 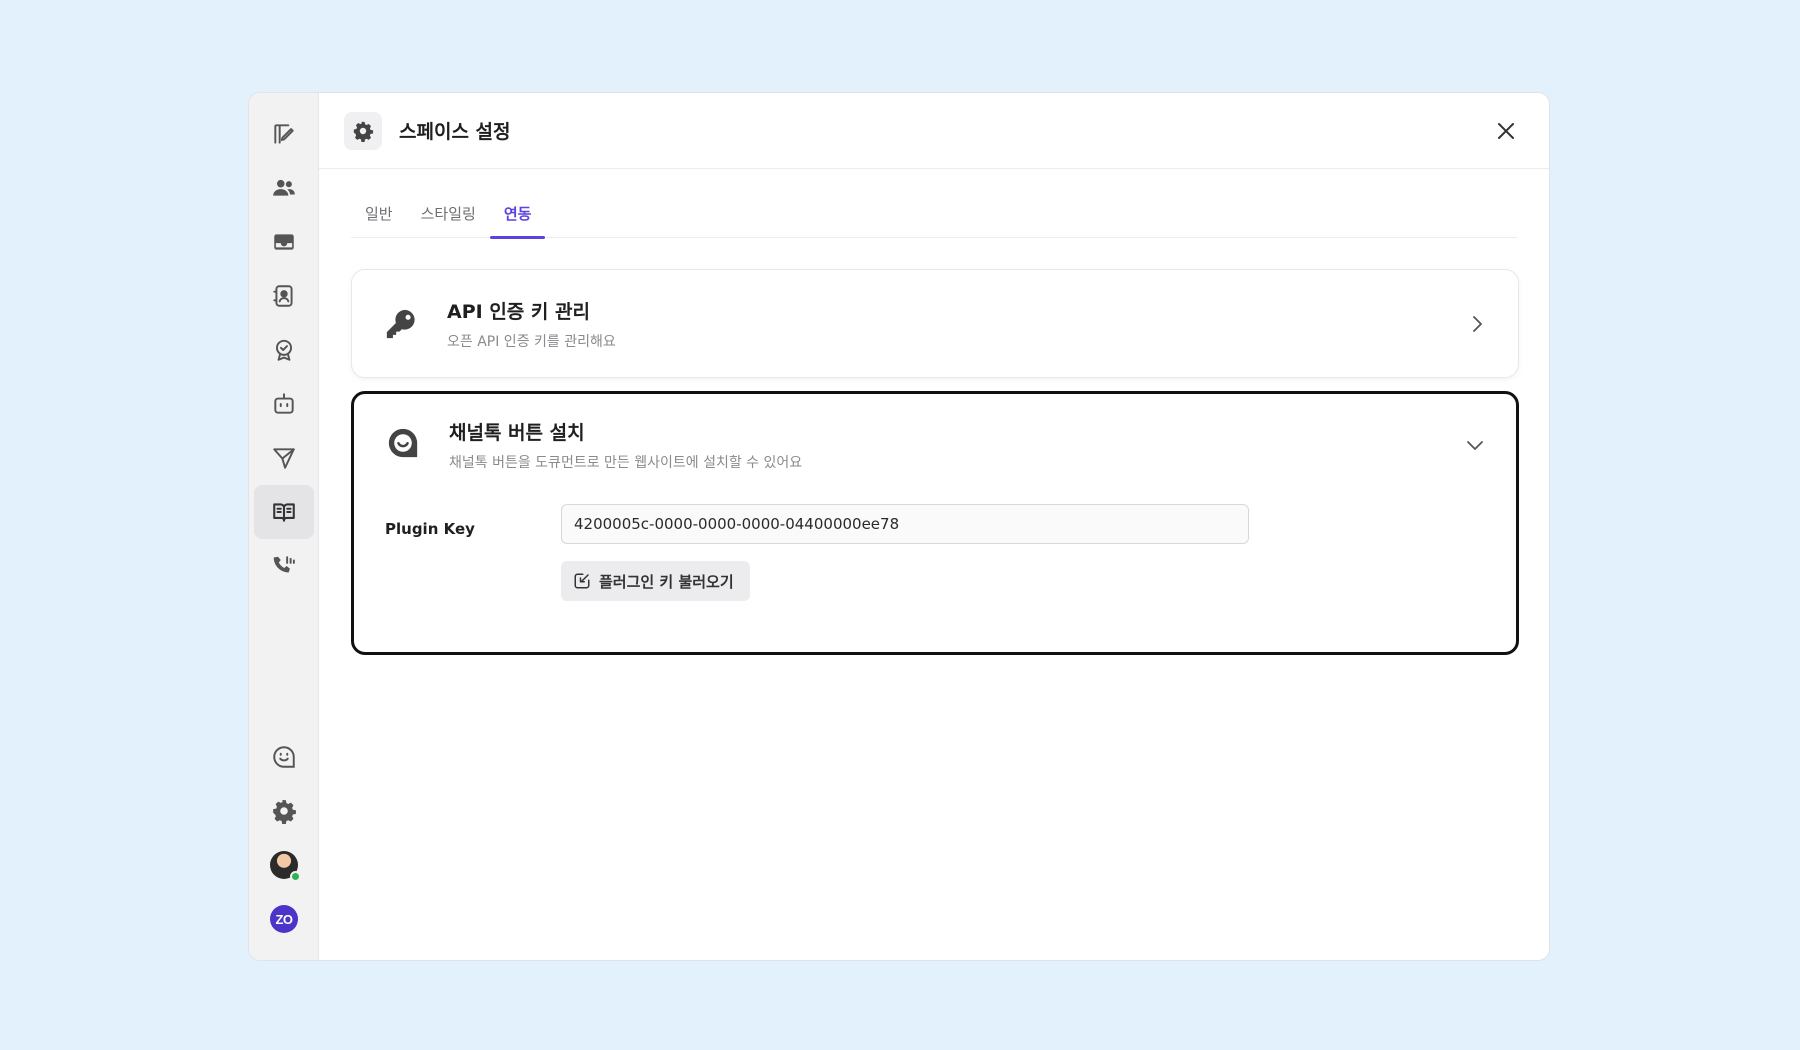 I want to click on sidebar-item-inbox, so click(x=284, y=242).